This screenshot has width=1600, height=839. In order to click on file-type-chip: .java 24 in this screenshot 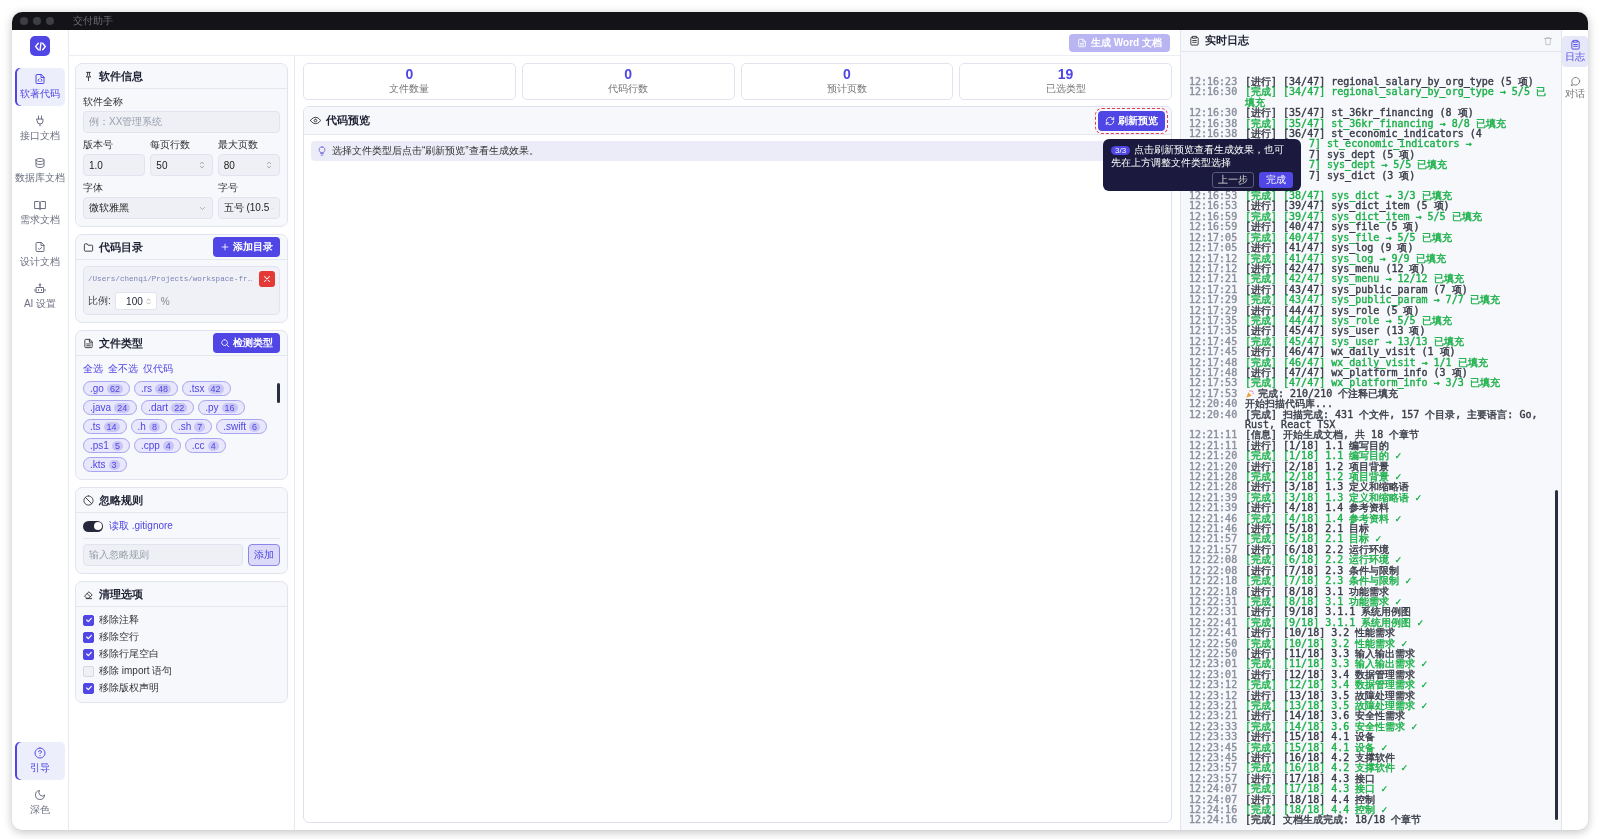, I will do `click(110, 407)`.